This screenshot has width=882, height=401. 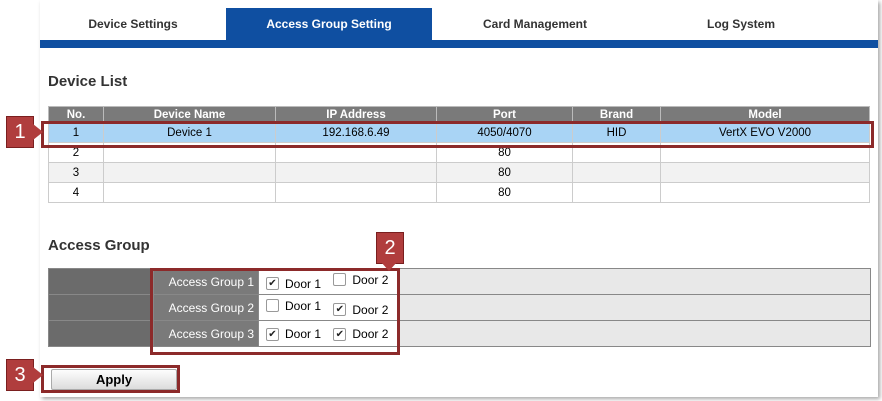 I want to click on table-row: 4 80, so click(x=459, y=192).